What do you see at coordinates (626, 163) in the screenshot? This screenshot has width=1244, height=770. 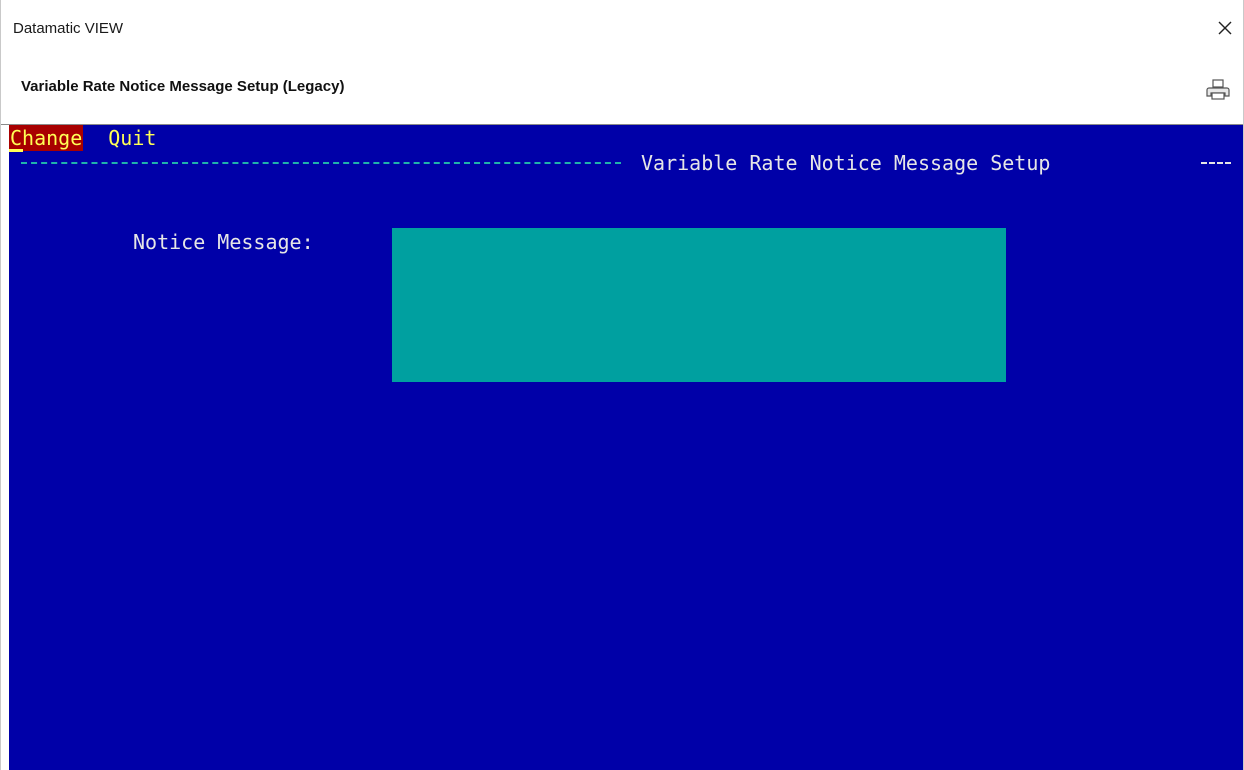 I see `section-rule: Variable Rate Notice Message Setup` at bounding box center [626, 163].